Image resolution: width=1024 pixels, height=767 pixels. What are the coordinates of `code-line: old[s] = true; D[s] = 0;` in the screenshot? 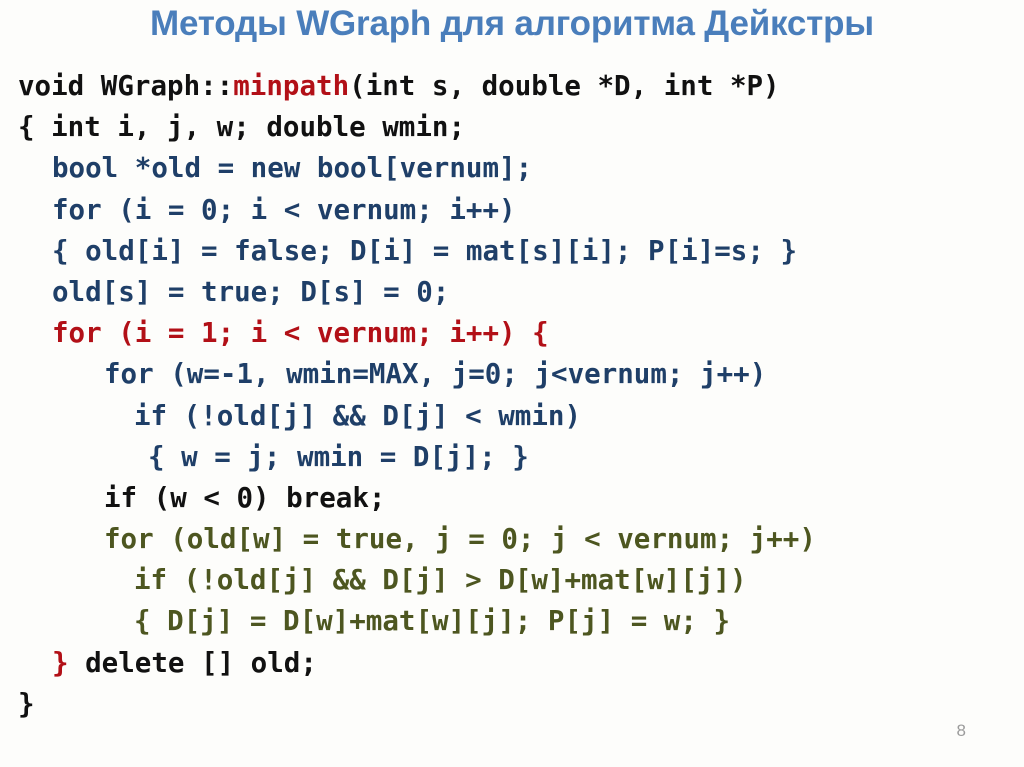 It's located at (512, 292).